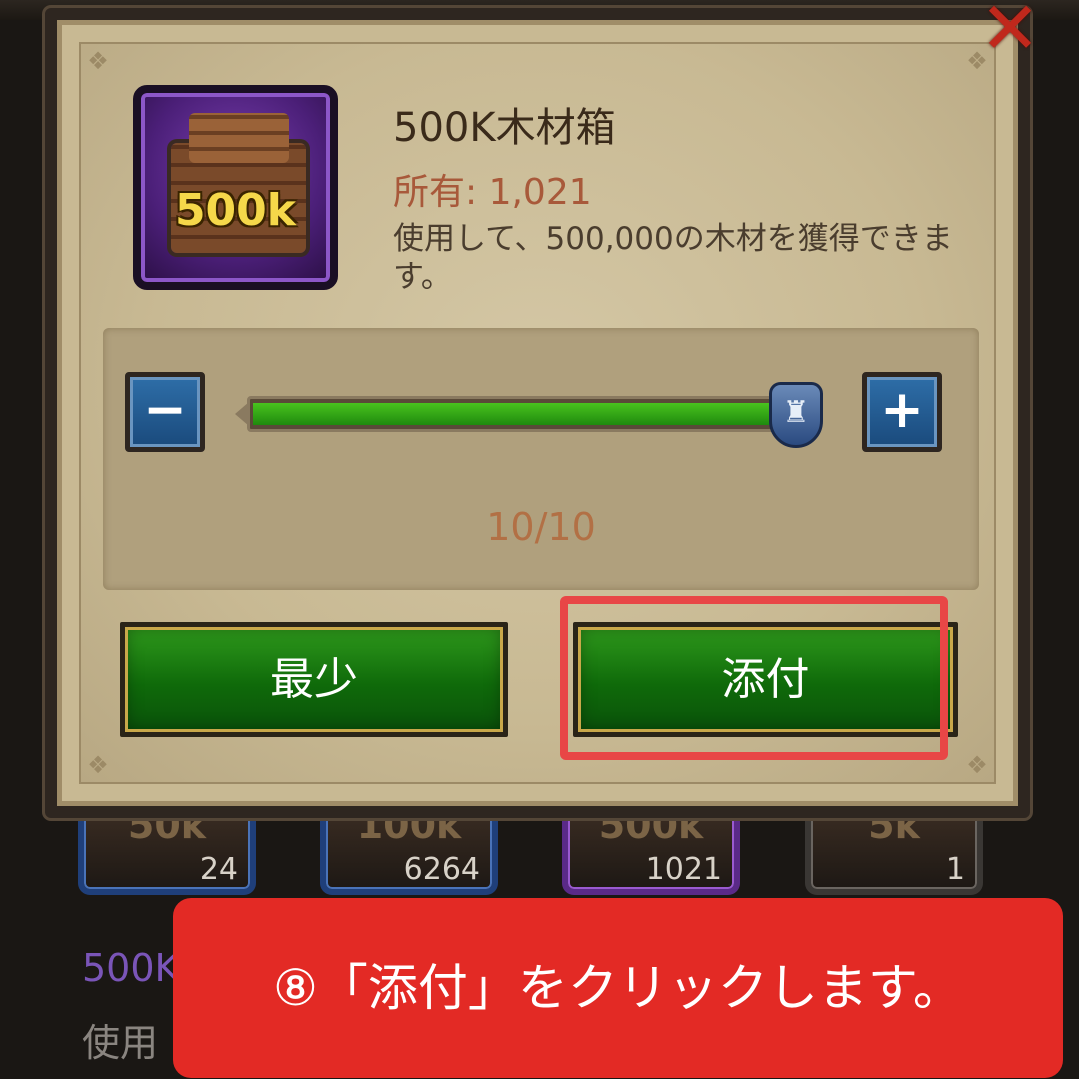  What do you see at coordinates (314, 679) in the screenshot?
I see `minimum-button: 最少` at bounding box center [314, 679].